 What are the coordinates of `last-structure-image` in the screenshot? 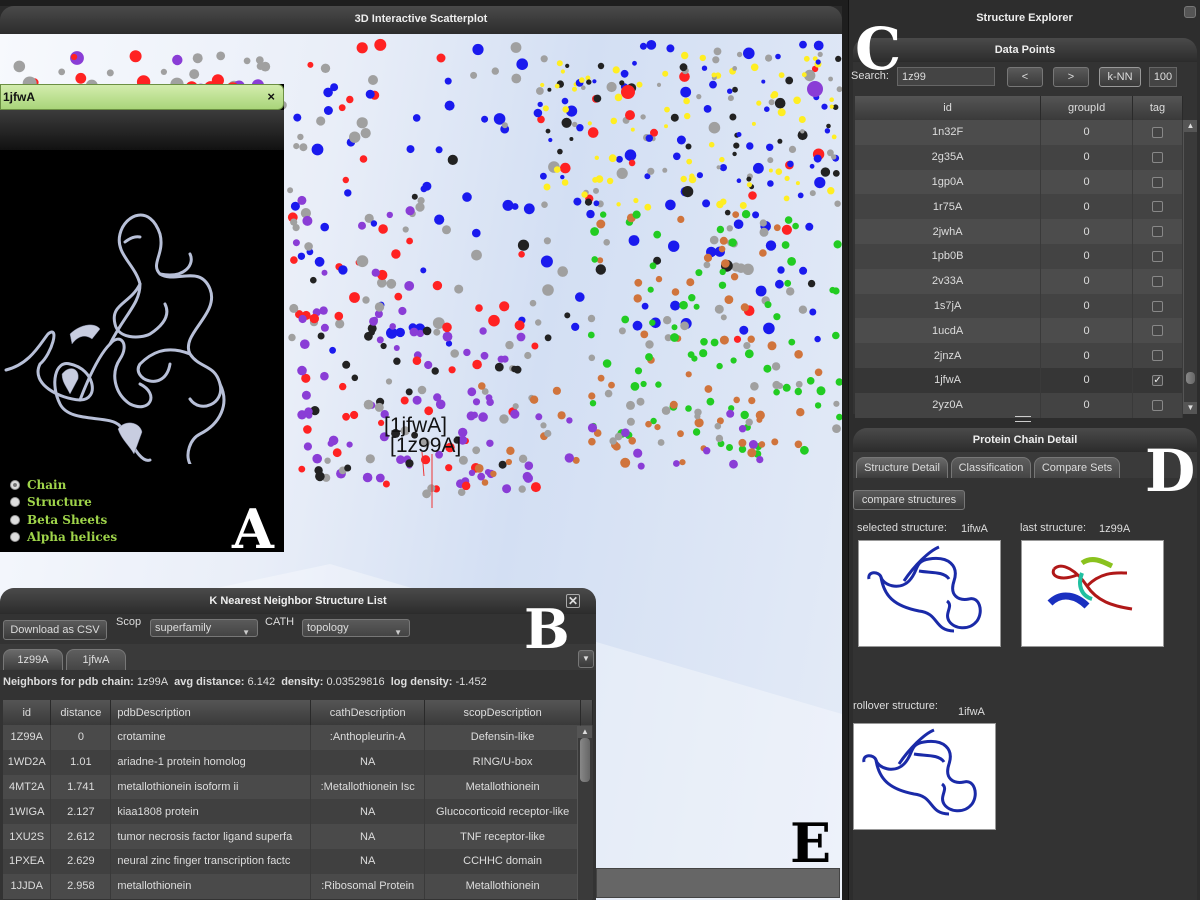 It's located at (1092, 593).